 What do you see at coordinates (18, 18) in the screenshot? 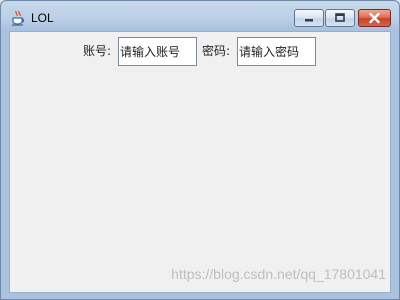
I see `java-coffee-cup-icon` at bounding box center [18, 18].